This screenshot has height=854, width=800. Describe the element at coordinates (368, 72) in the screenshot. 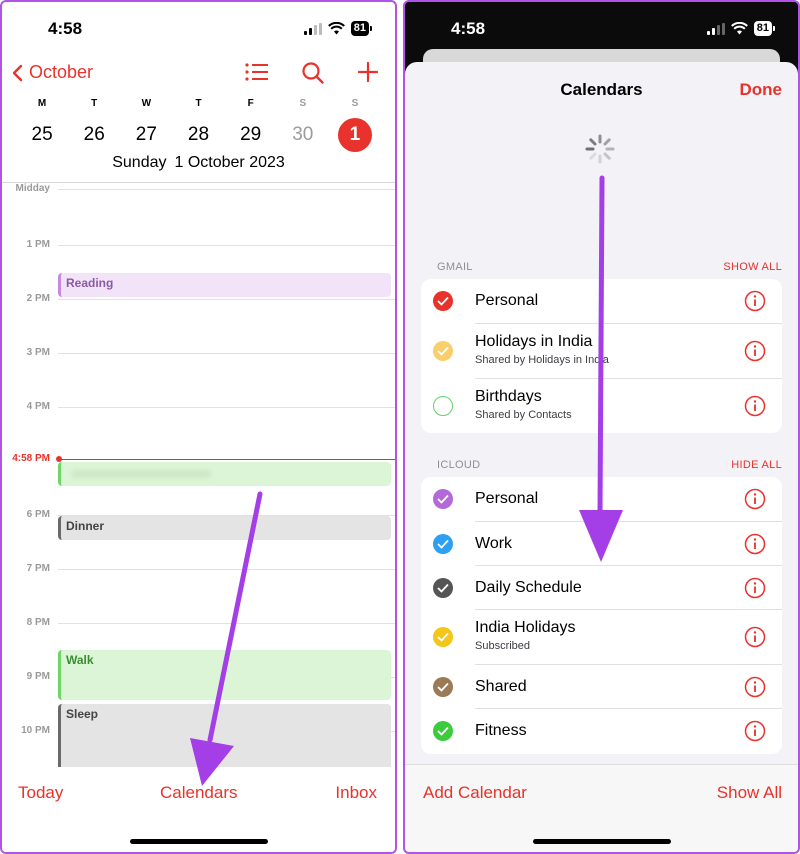

I see `add-icon` at that location.